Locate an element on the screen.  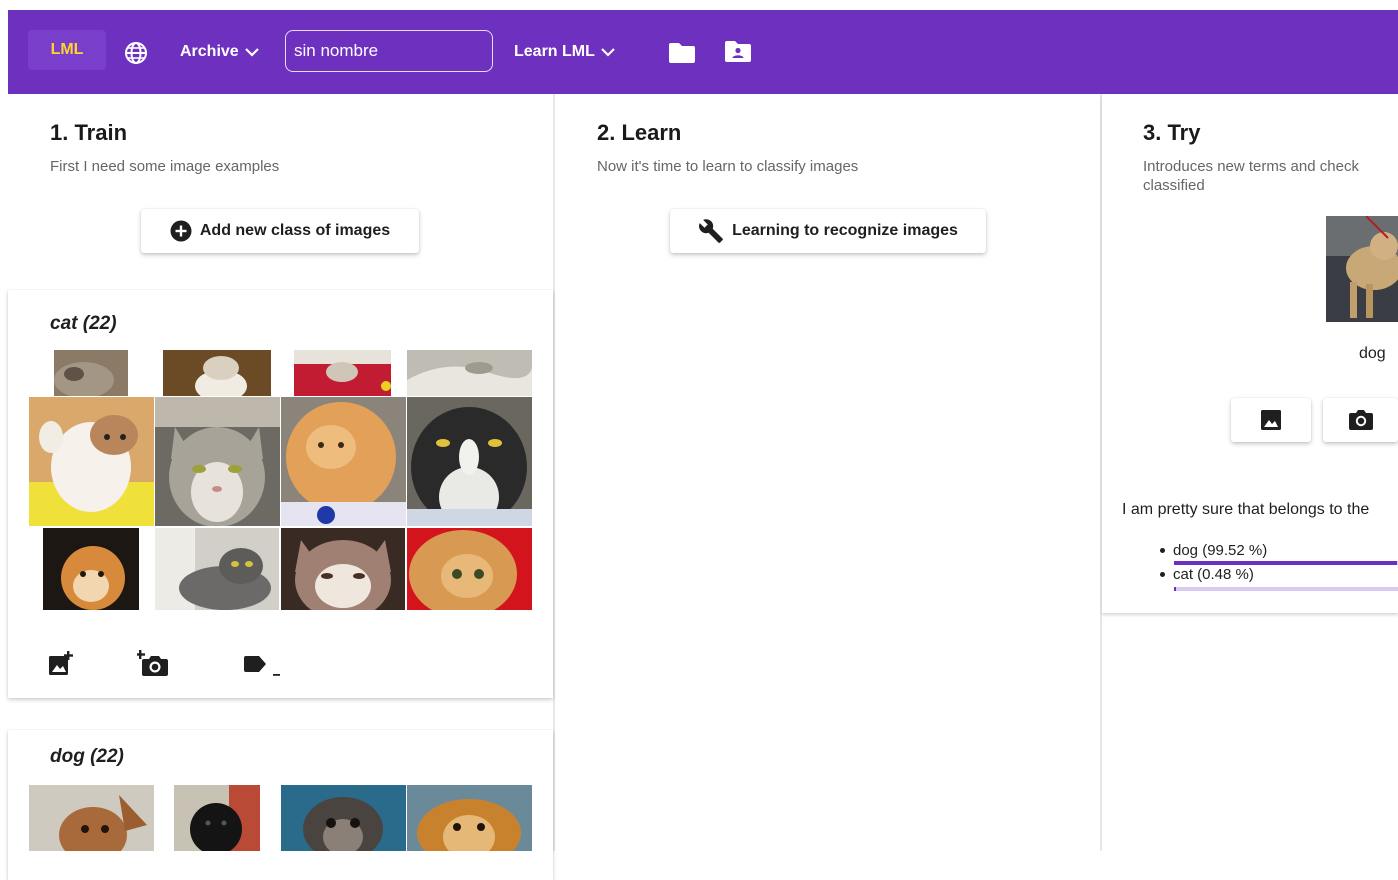
confidence-bar-fill-dog is located at coordinates (1285, 563).